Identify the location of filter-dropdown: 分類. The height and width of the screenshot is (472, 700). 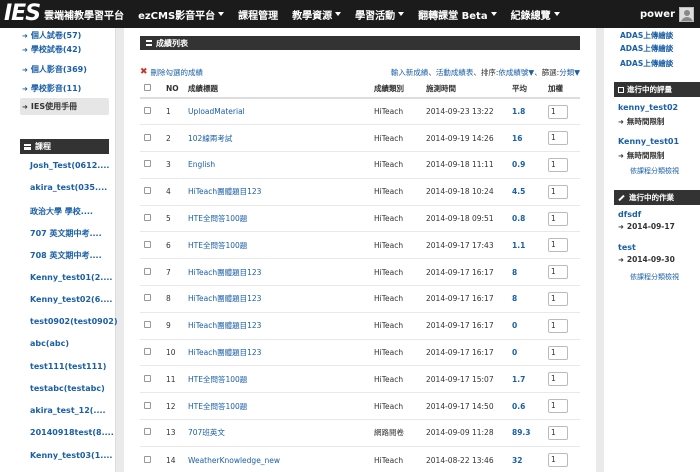
(566, 72).